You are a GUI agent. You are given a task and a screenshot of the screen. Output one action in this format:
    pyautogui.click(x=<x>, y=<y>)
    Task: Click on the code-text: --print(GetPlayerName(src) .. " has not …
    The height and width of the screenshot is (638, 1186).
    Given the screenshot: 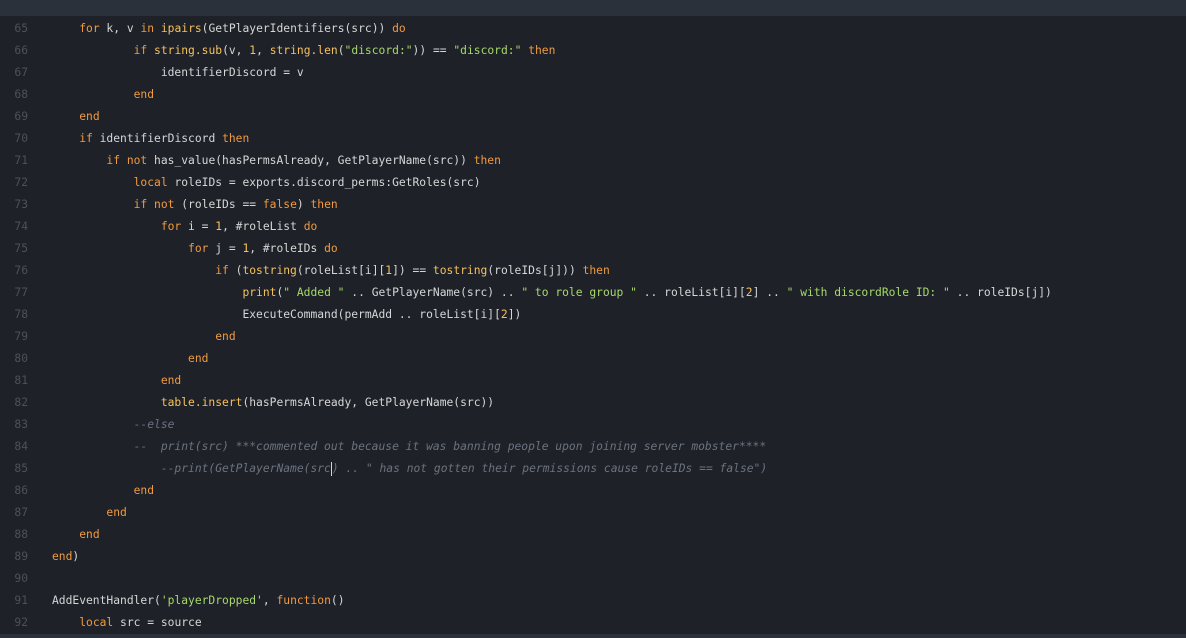 What is the action you would take?
    pyautogui.click(x=409, y=469)
    